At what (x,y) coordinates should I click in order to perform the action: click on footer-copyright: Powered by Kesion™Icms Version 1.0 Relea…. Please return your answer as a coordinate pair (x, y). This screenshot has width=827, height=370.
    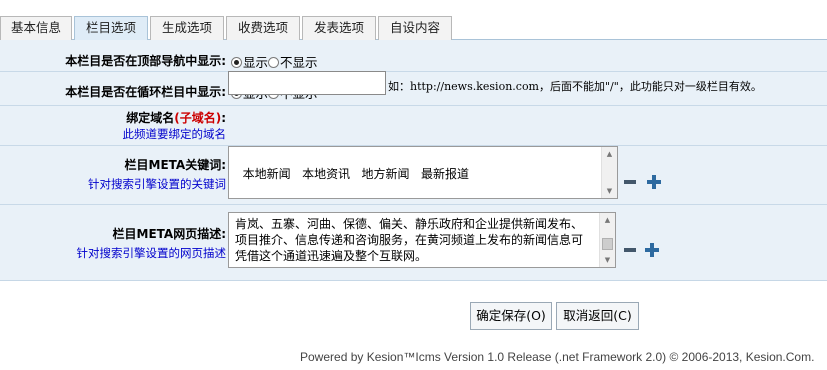
    Looking at the image, I should click on (557, 357).